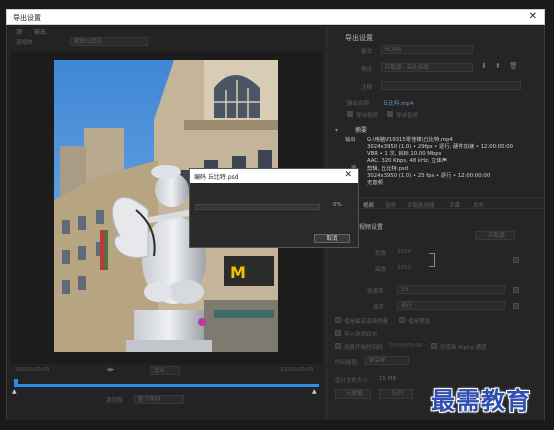  Describe the element at coordinates (379, 308) in the screenshot. I see `field-order-label: 场序` at that location.